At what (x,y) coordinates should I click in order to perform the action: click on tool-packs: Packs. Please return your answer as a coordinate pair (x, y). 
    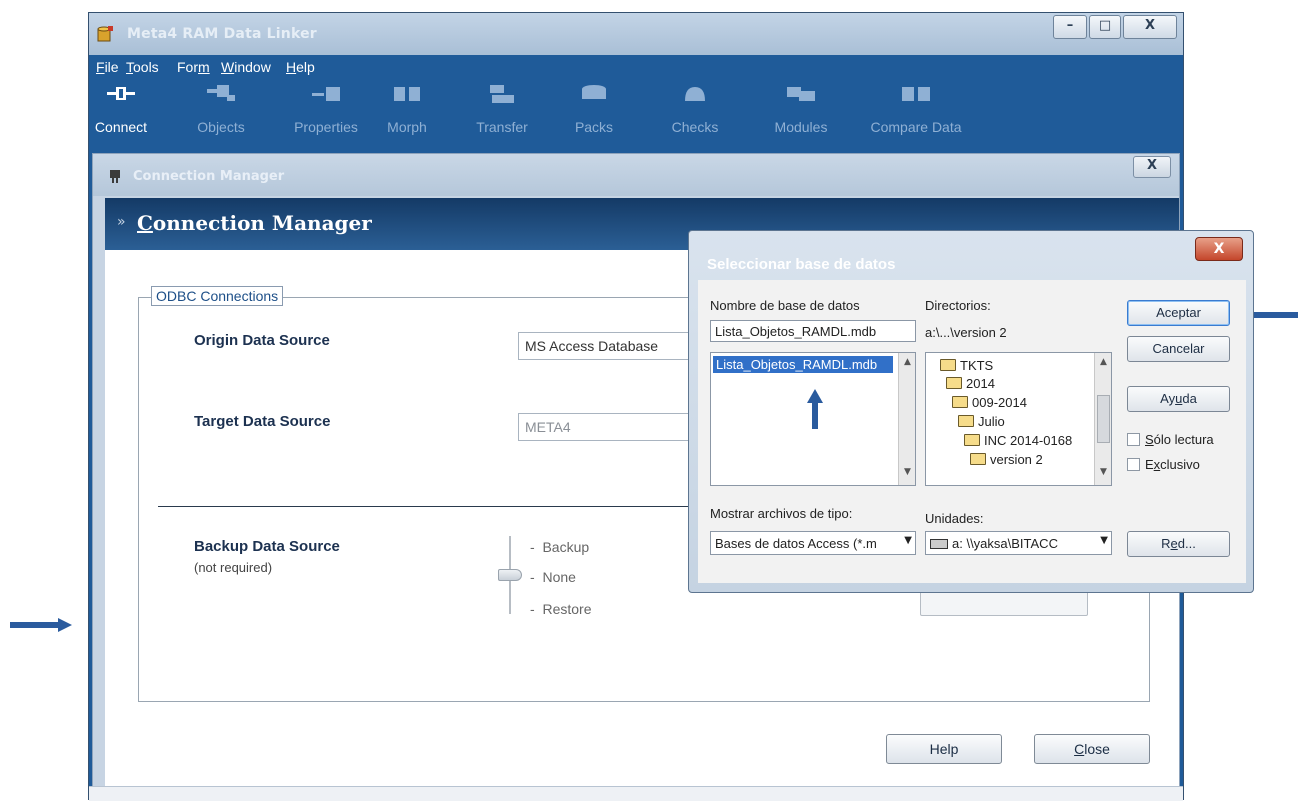
    Looking at the image, I should click on (594, 115).